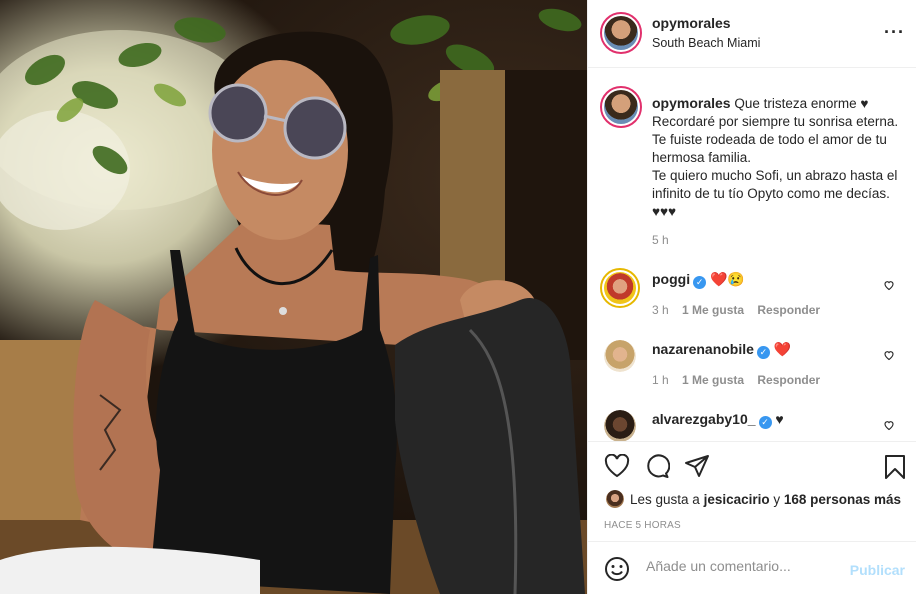 The image size is (916, 594). What do you see at coordinates (671, 279) in the screenshot?
I see `commenter-username: poggi` at bounding box center [671, 279].